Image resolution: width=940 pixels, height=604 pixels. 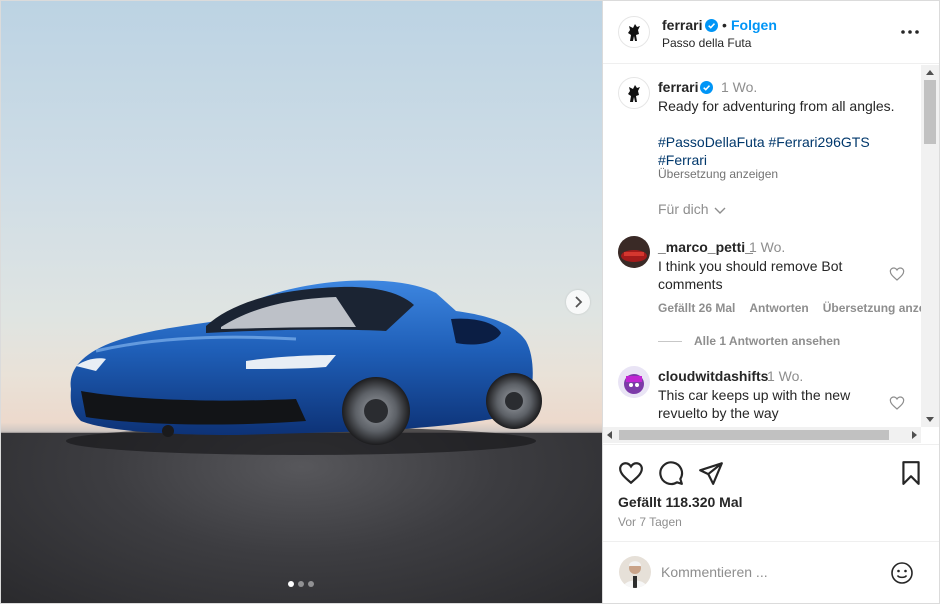 I want to click on more-horizontal-icon, so click(x=910, y=32).